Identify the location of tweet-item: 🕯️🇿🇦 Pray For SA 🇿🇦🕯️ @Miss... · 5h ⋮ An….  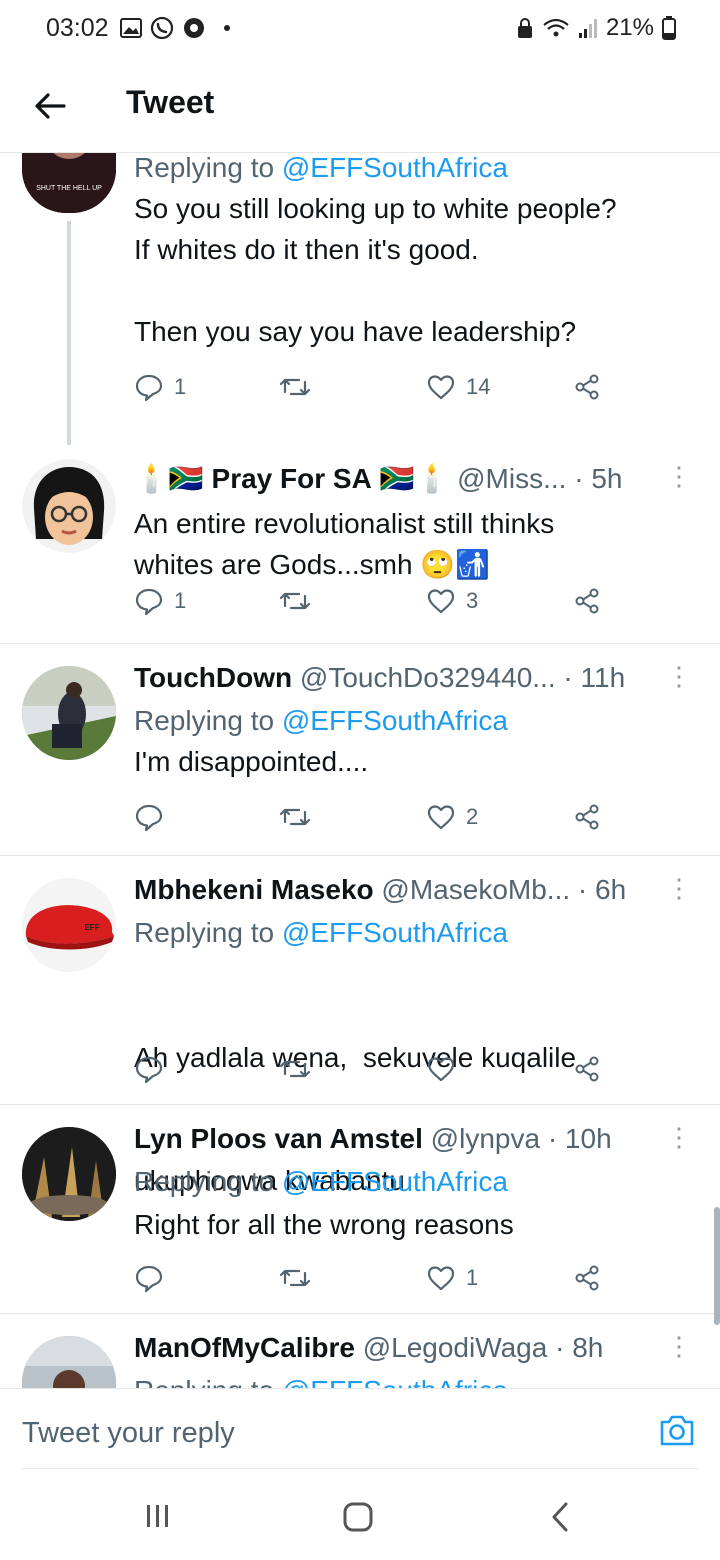
(360, 545).